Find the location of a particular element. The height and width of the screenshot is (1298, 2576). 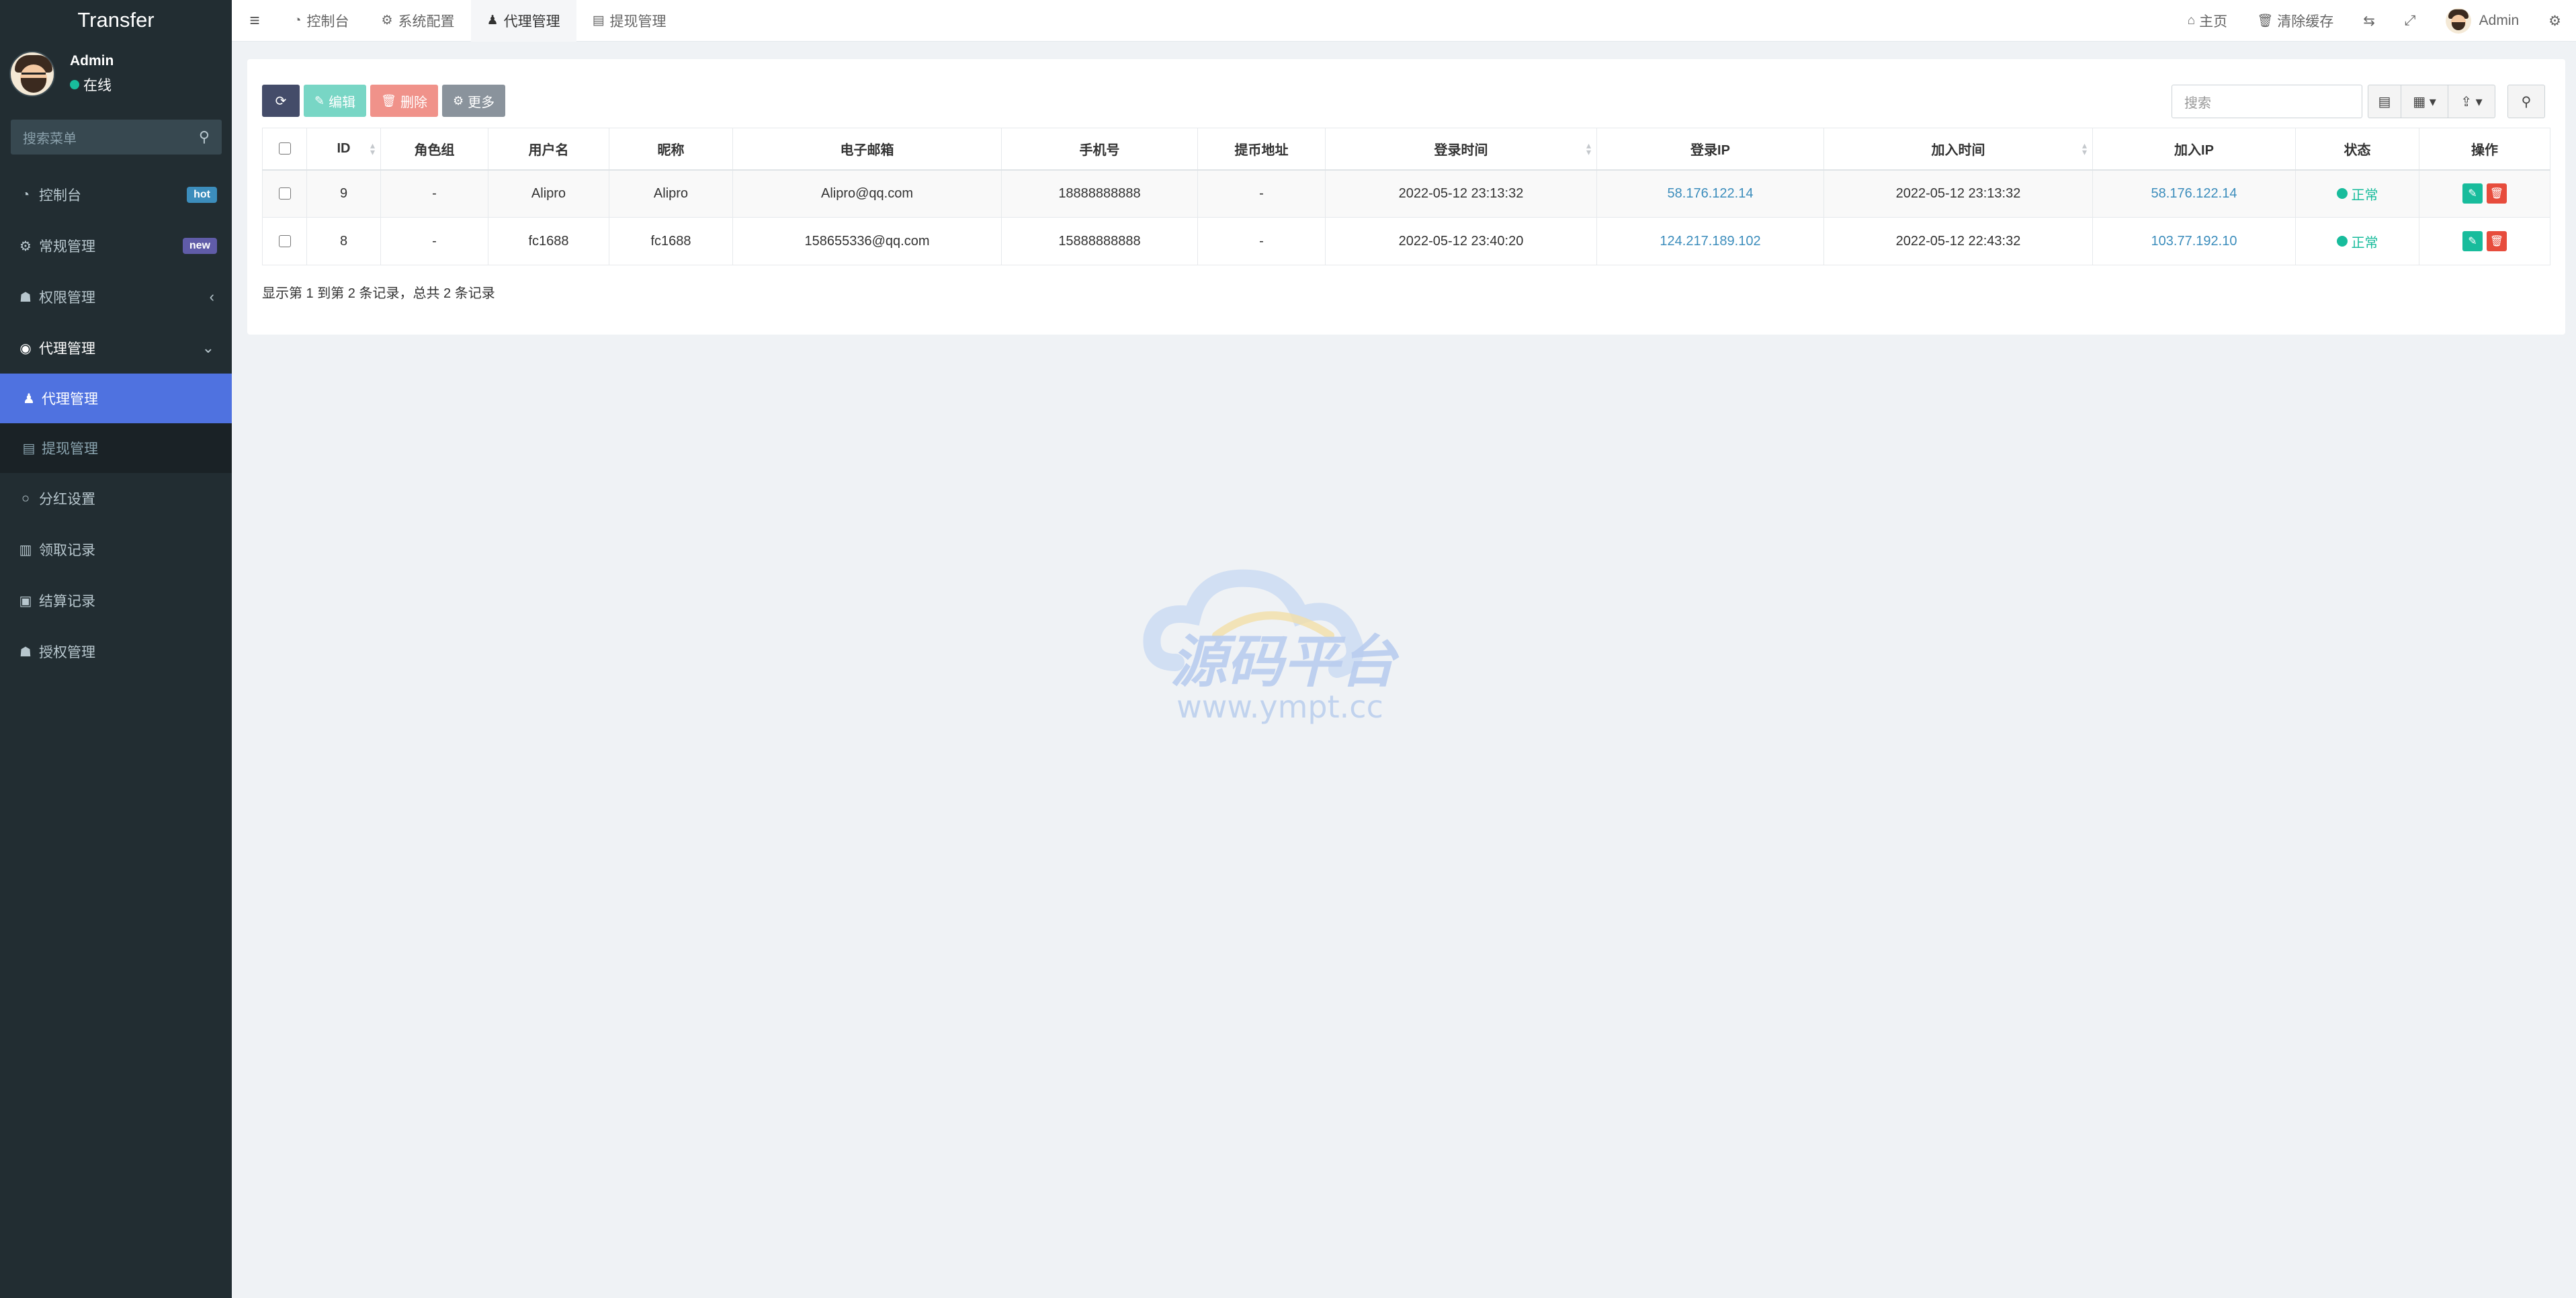

refresh-button: ⟳ is located at coordinates (281, 101).